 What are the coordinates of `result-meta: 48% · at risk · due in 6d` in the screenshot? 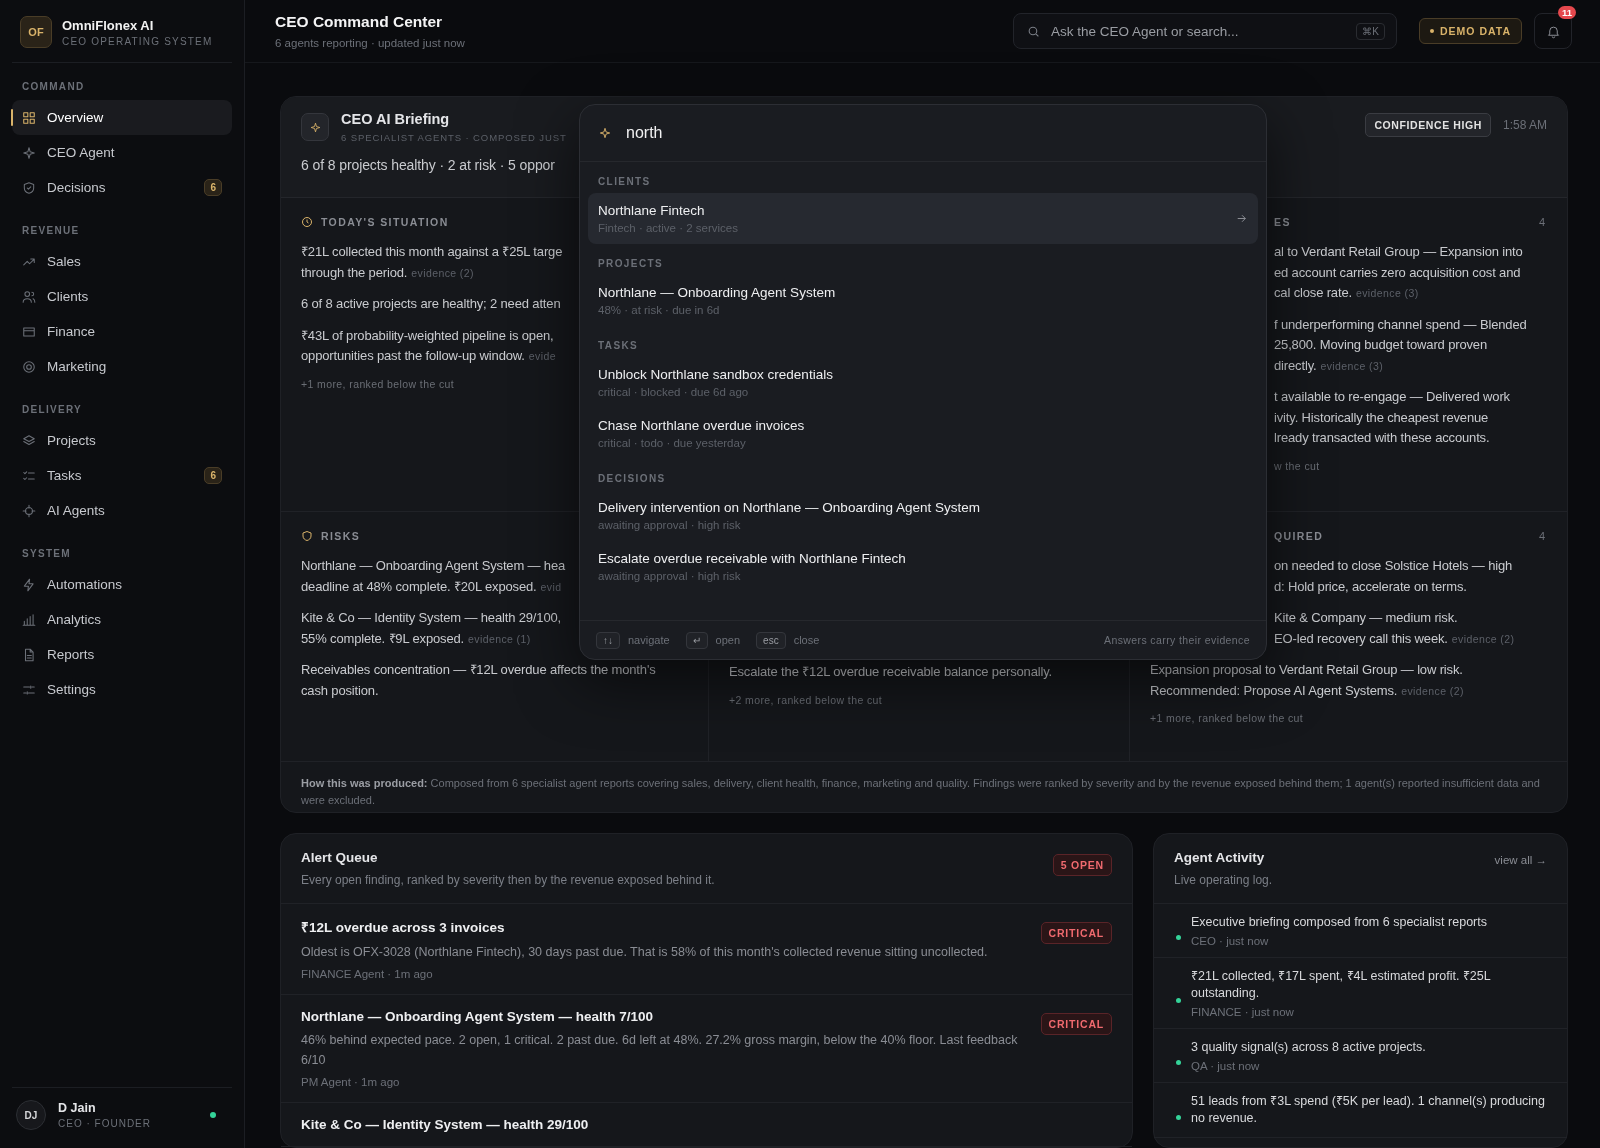 It's located at (659, 310).